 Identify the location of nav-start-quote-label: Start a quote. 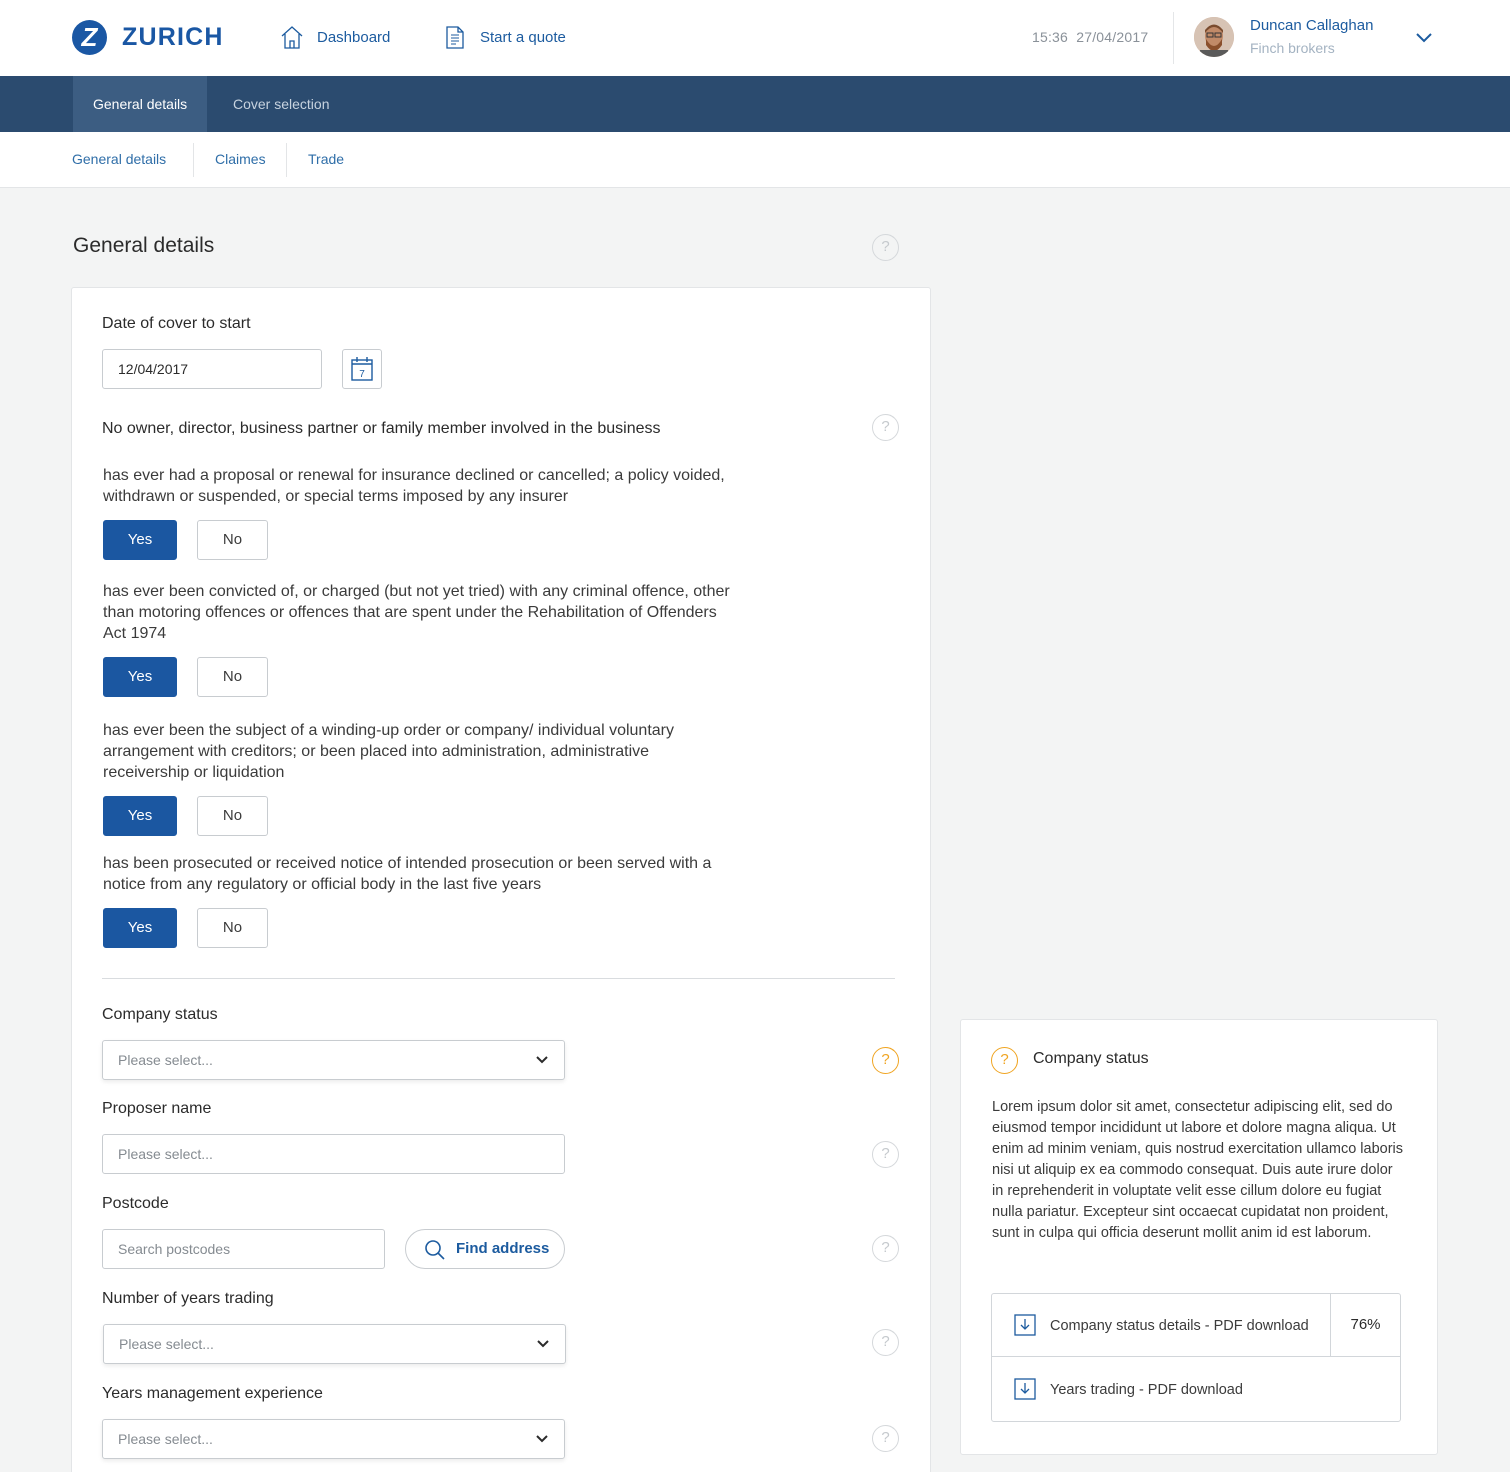
(523, 37).